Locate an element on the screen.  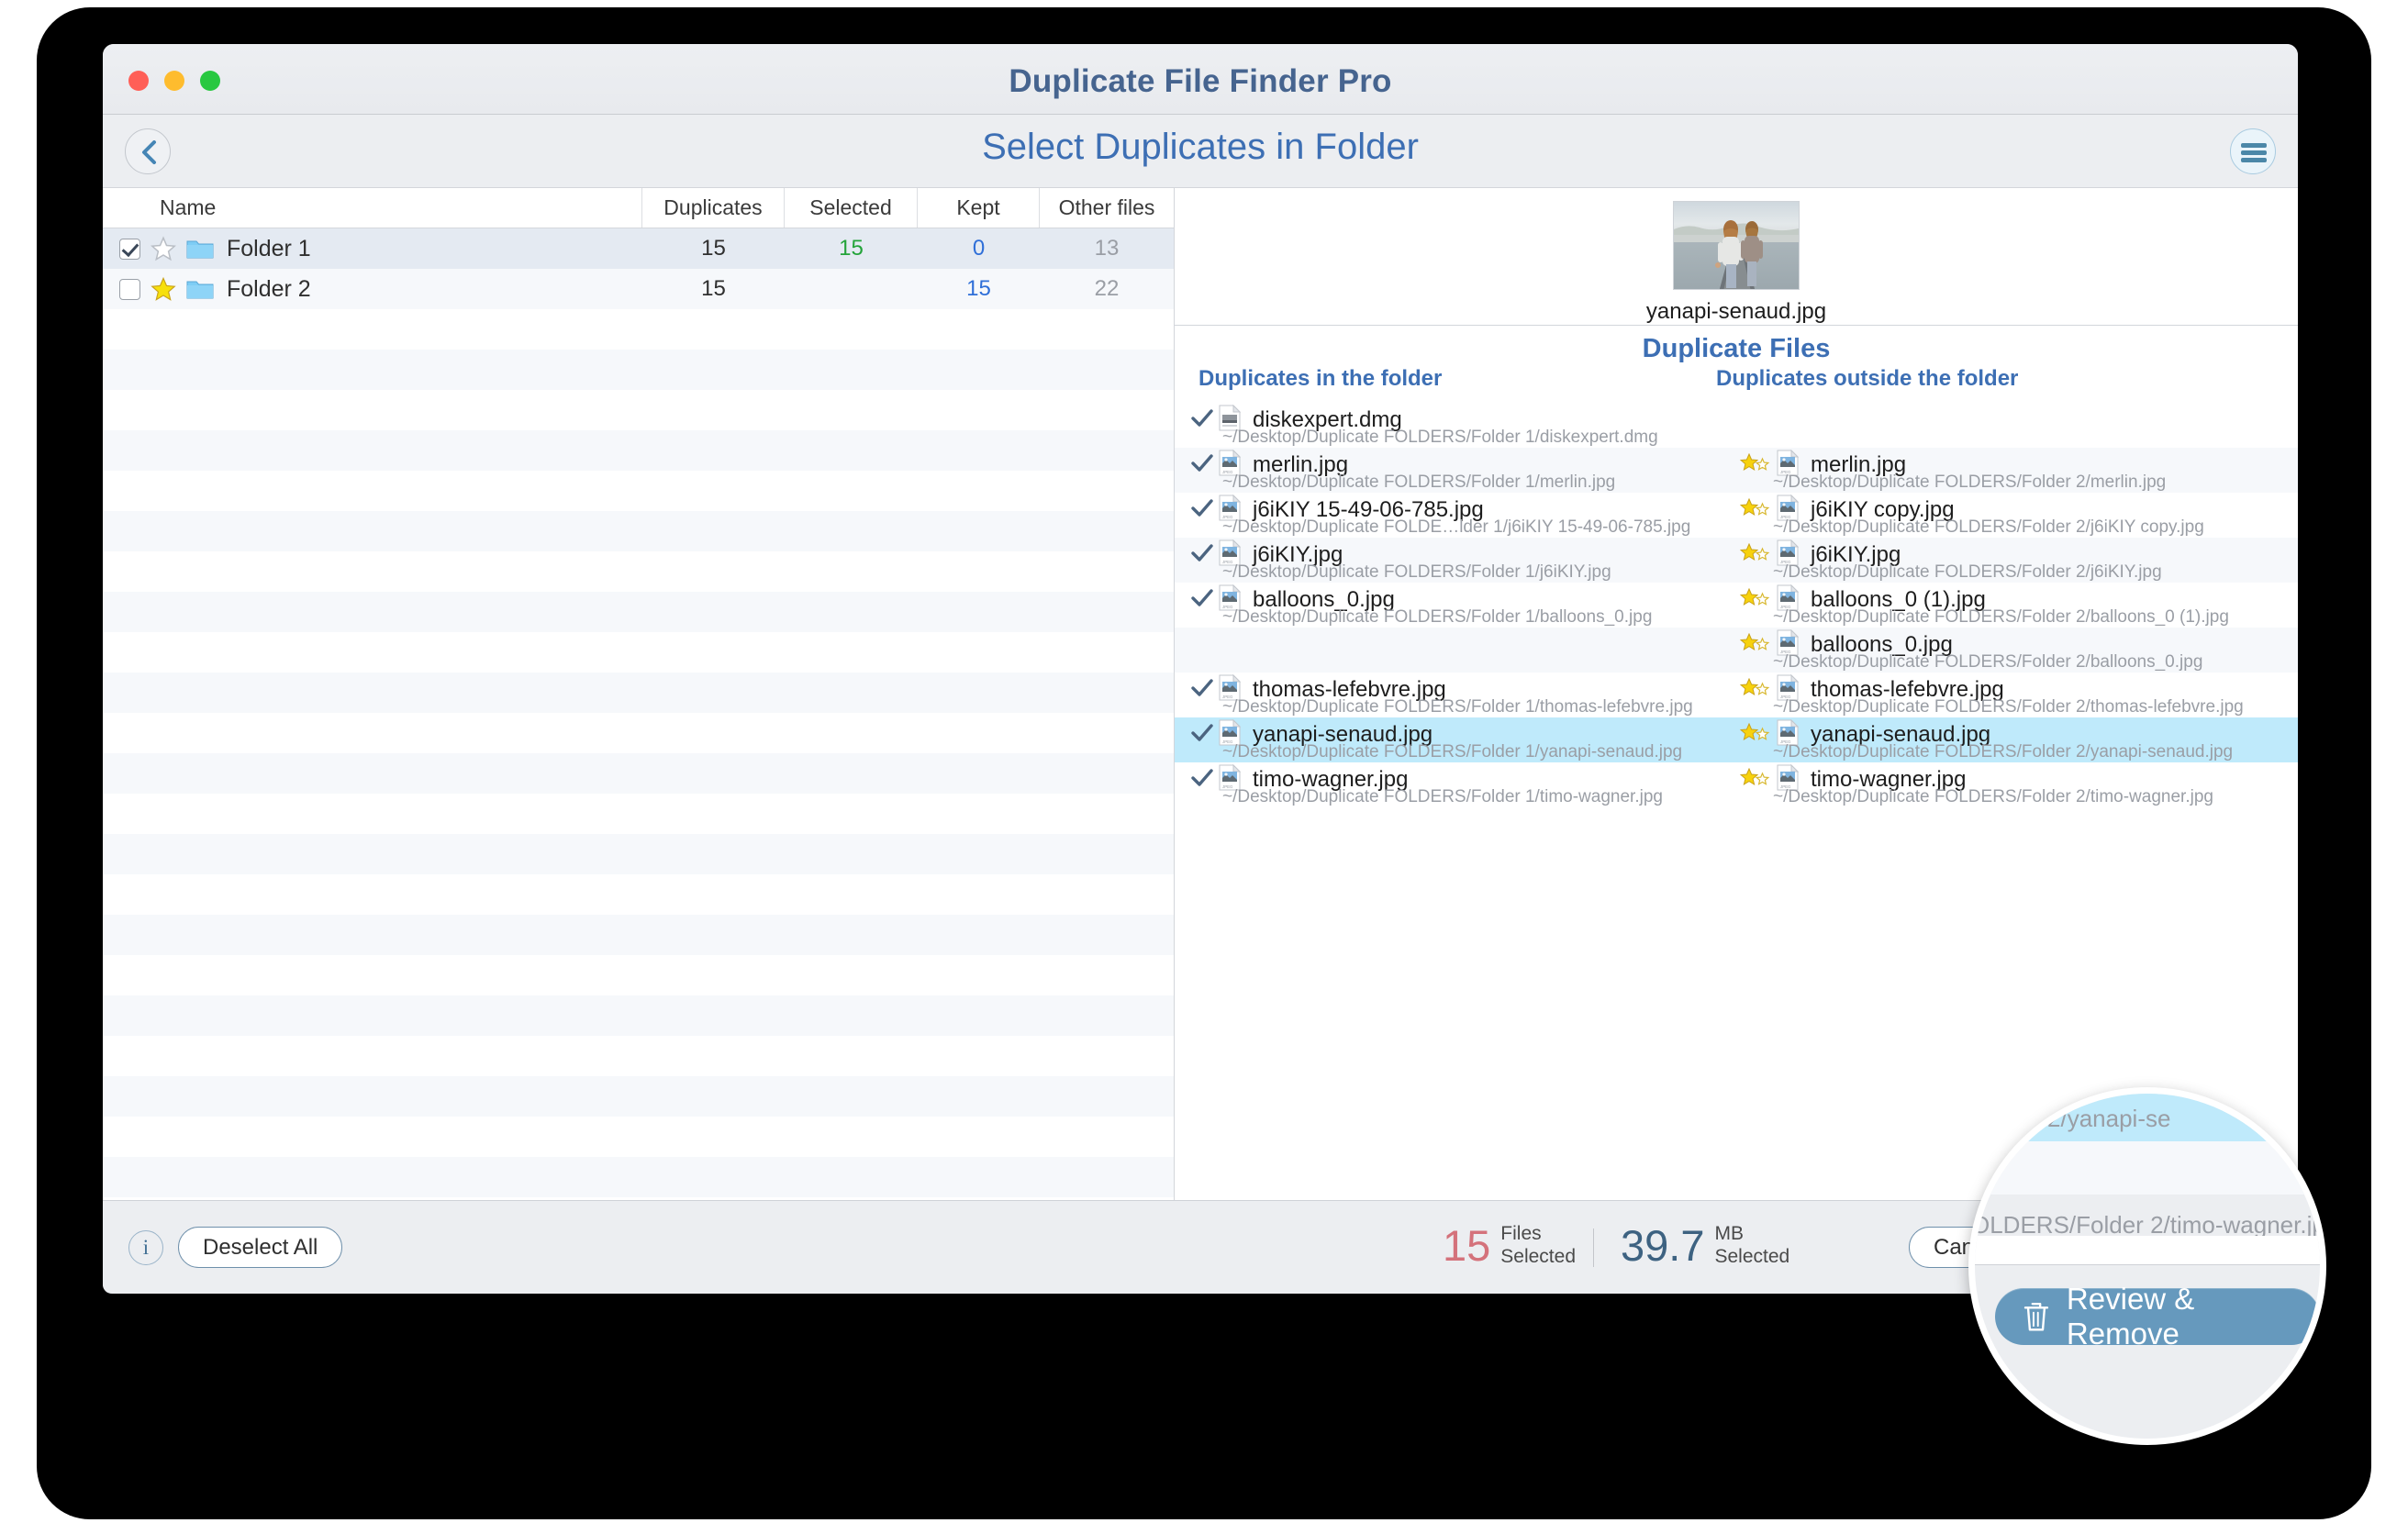
duplicate-outside-folder-cell is located at coordinates (1987, 426).